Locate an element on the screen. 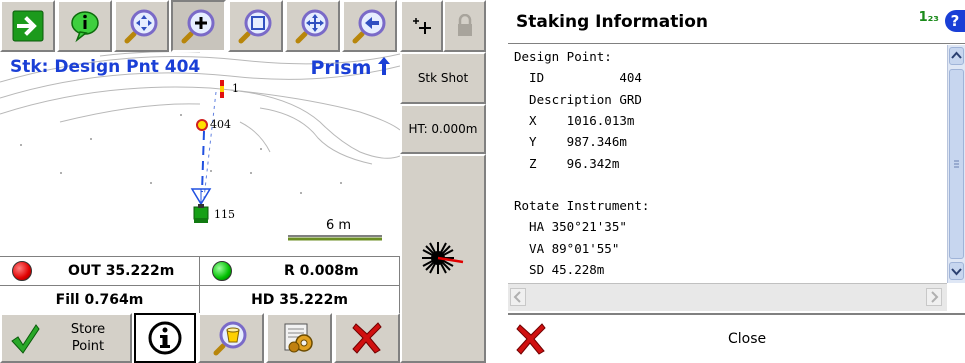 This screenshot has height=363, width=965. instrument-marker is located at coordinates (201, 205).